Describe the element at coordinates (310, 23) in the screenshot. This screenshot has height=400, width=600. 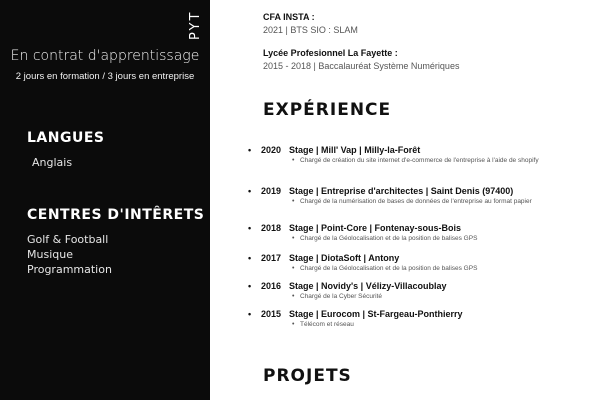
I see `education-entry: CFA INSTA : 2021 | BTS SIO : SLAM` at that location.